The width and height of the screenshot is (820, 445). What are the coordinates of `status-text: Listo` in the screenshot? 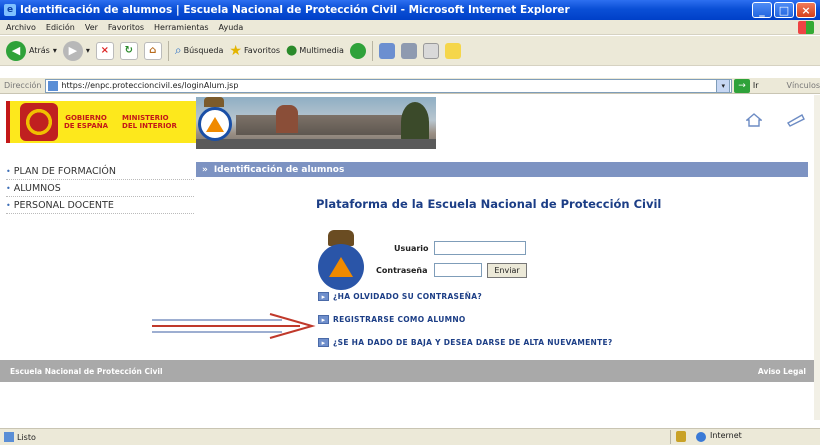 It's located at (26, 437).